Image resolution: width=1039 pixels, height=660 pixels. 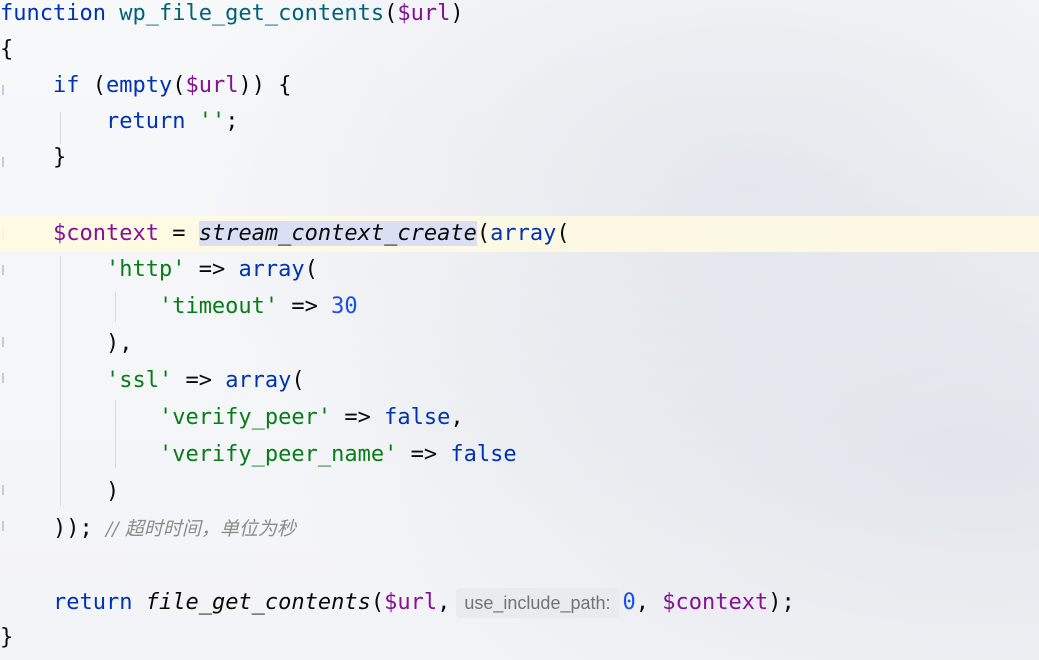 What do you see at coordinates (72, 528) in the screenshot?
I see `punctuation: ));` at bounding box center [72, 528].